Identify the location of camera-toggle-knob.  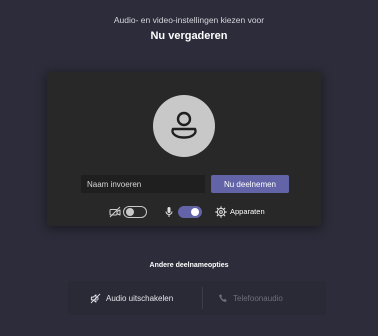
(130, 212).